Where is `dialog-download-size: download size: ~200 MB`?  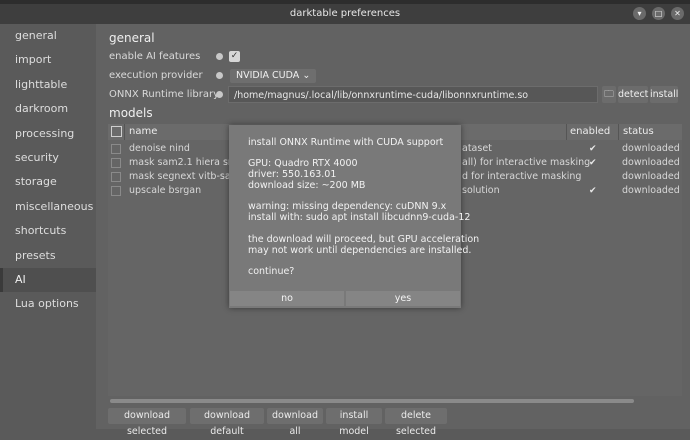 dialog-download-size: download size: ~200 MB is located at coordinates (307, 185).